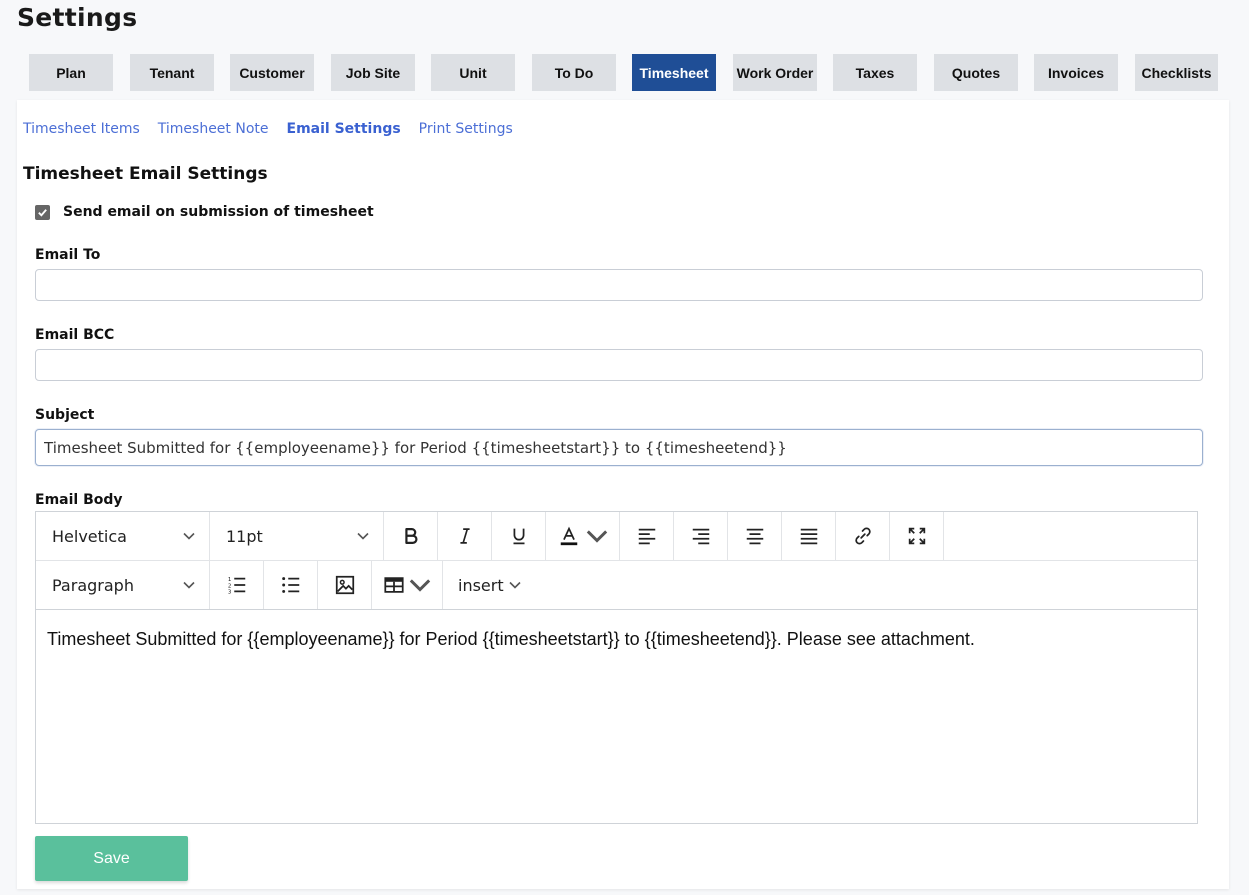 The width and height of the screenshot is (1249, 895). Describe the element at coordinates (65, 415) in the screenshot. I see `subject-label: Subject` at that location.